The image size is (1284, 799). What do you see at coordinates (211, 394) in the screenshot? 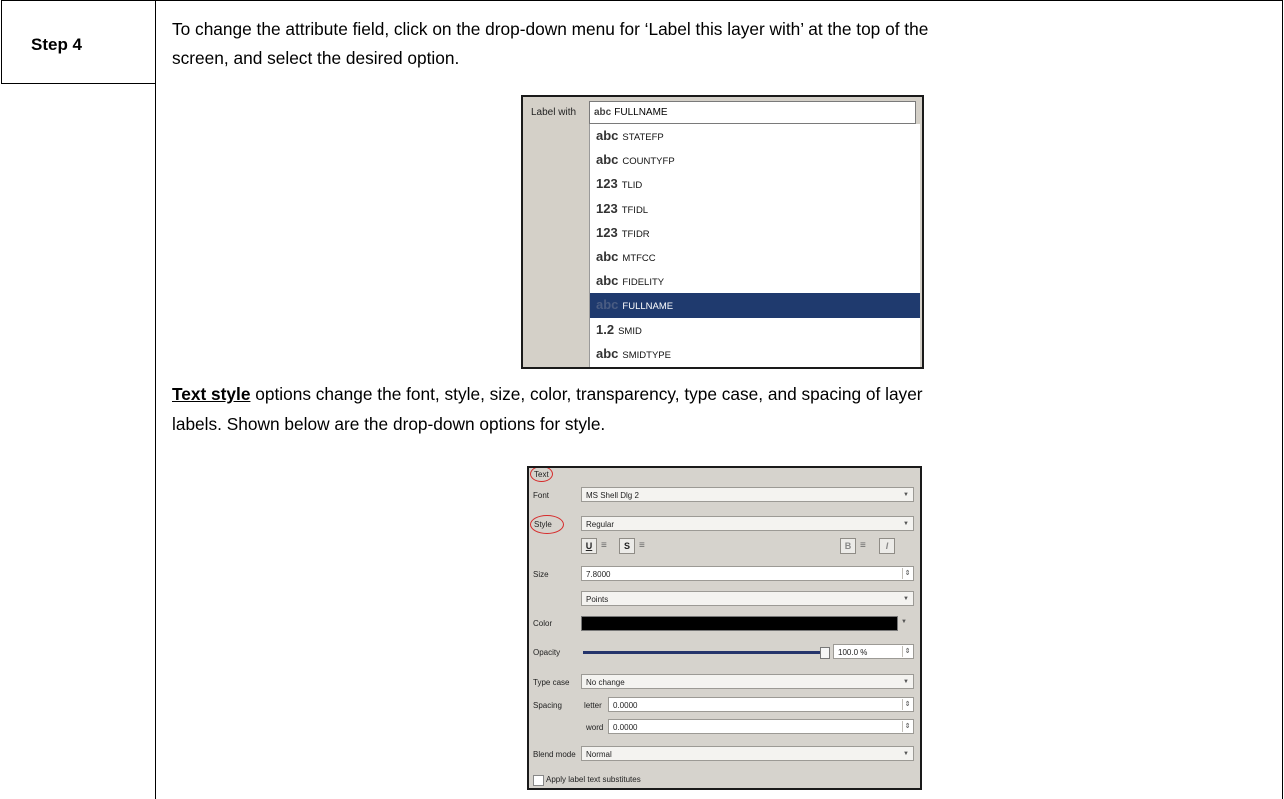
I see `text-style-heading: Text style` at bounding box center [211, 394].